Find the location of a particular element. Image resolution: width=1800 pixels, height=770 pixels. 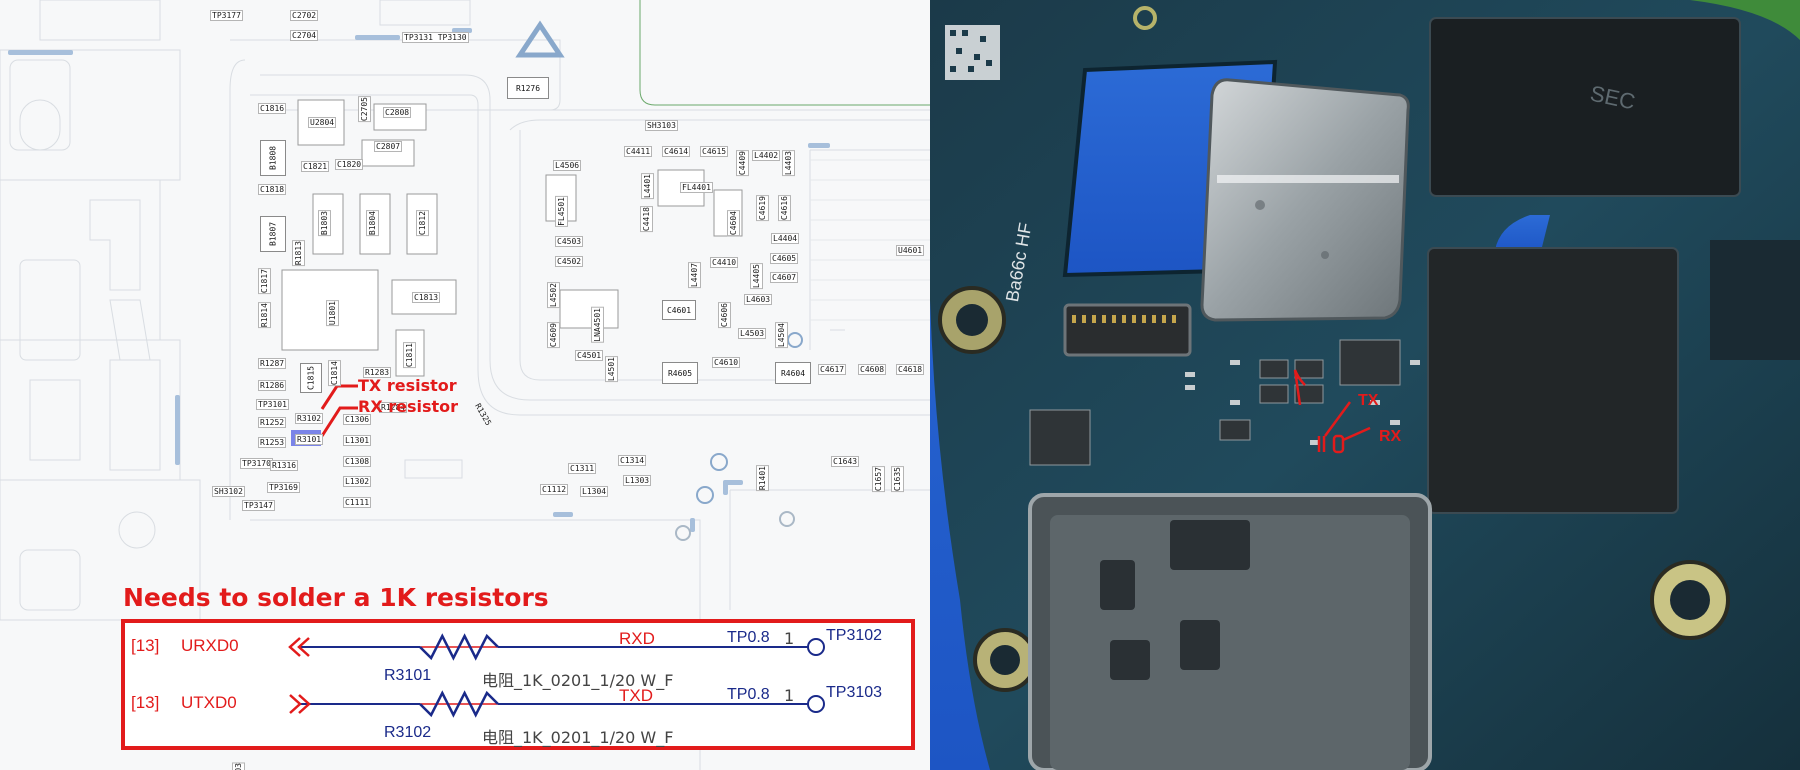

component-label-l4501: L4501 is located at coordinates (611, 369).